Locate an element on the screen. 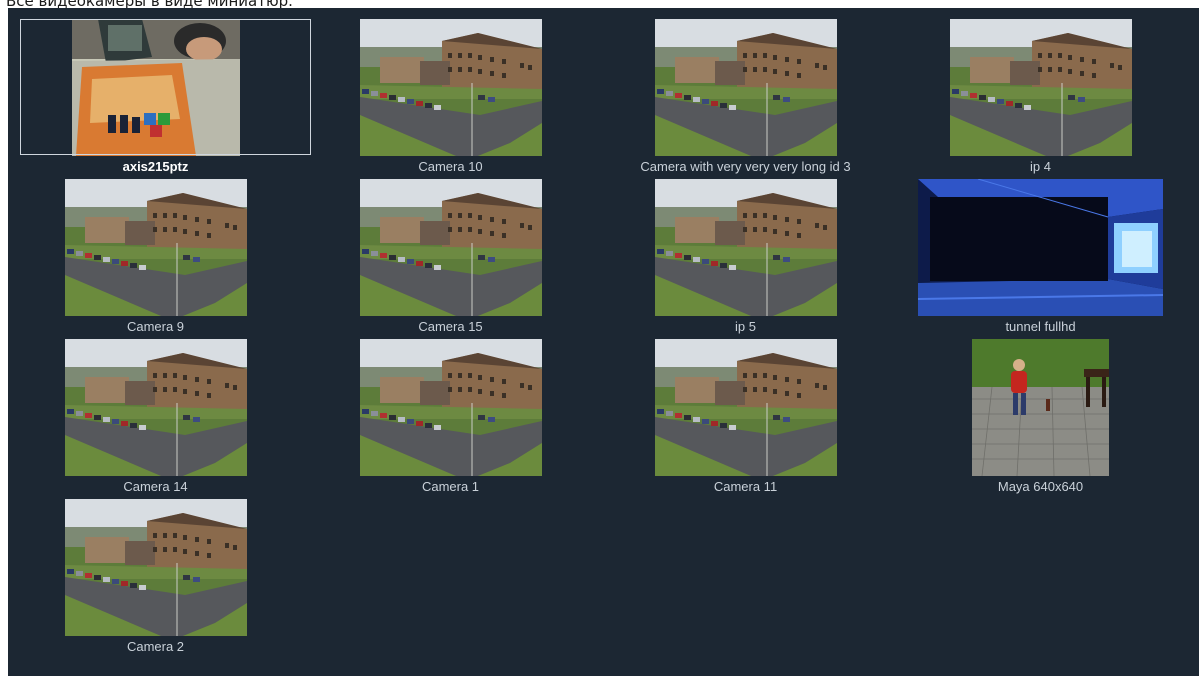 The height and width of the screenshot is (676, 1199). camera-tile: ip 4 is located at coordinates (1040, 91).